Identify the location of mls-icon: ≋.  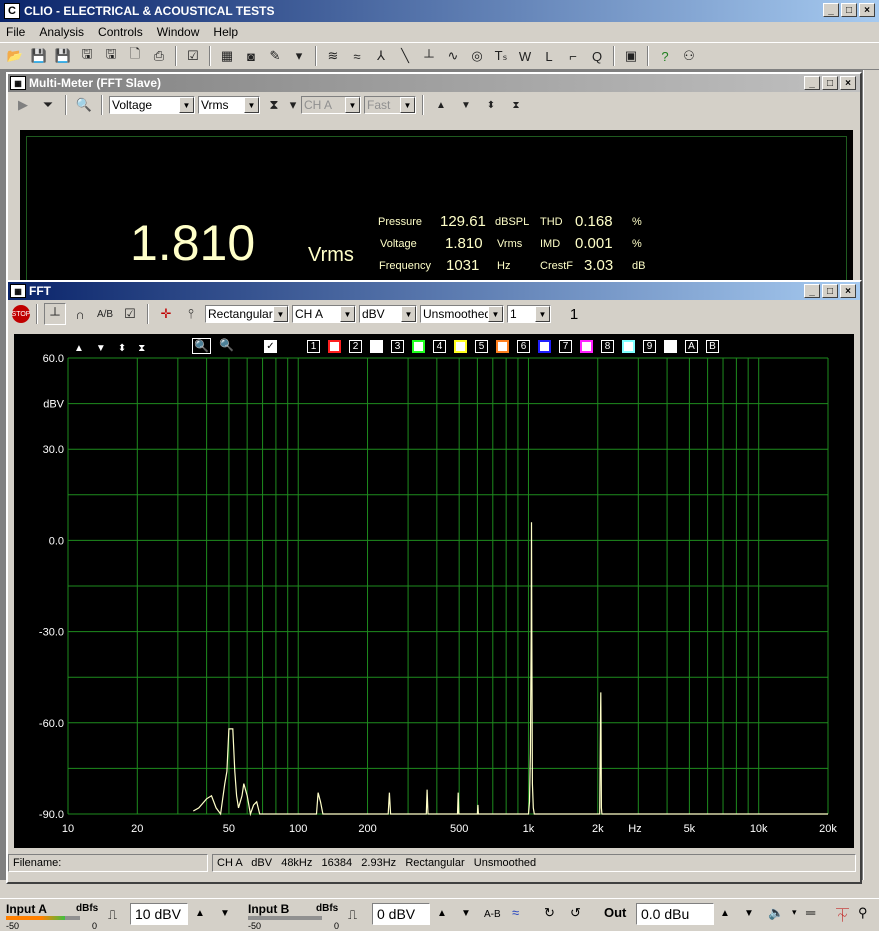
(333, 56).